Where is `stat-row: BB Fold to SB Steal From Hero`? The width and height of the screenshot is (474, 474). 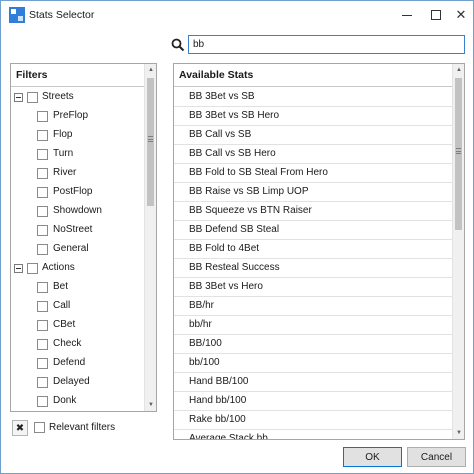 stat-row: BB Fold to SB Steal From Hero is located at coordinates (313, 173).